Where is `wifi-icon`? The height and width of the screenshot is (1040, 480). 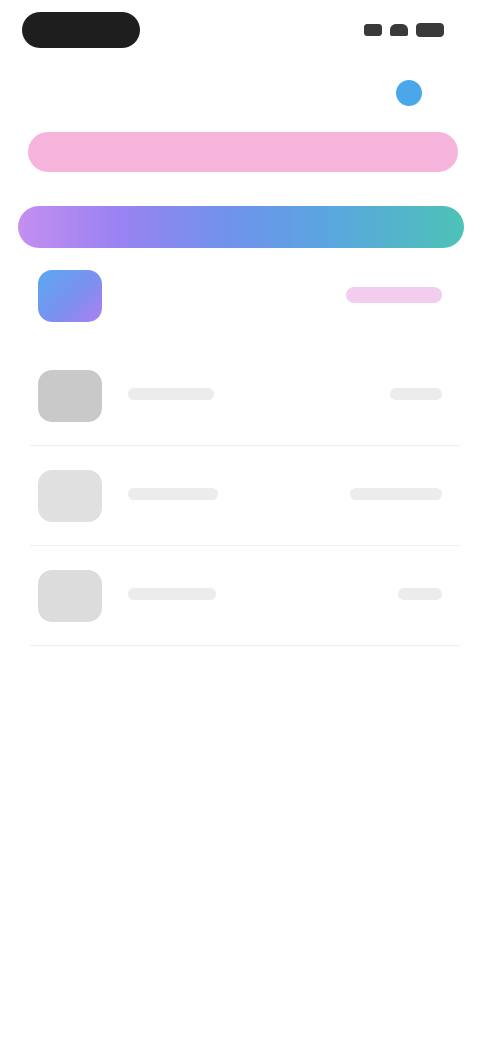
wifi-icon is located at coordinates (399, 30).